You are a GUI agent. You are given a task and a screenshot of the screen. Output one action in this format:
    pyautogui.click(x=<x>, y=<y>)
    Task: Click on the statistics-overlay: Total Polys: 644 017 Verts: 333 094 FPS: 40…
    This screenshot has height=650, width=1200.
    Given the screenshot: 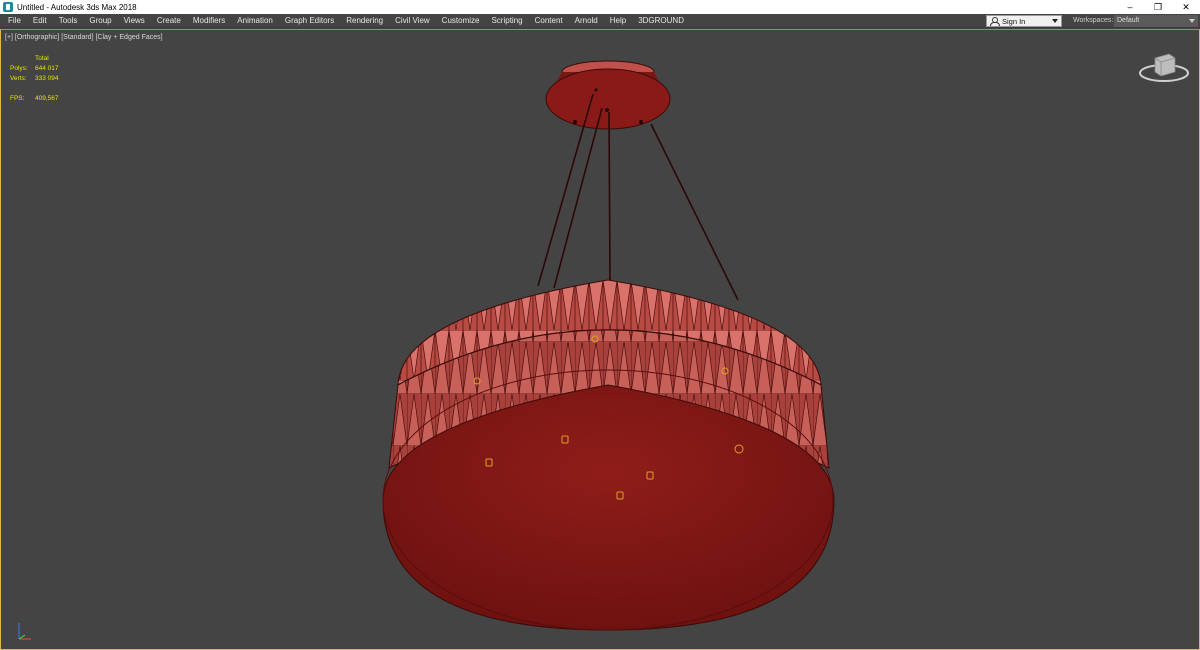 What is the action you would take?
    pyautogui.click(x=34, y=79)
    